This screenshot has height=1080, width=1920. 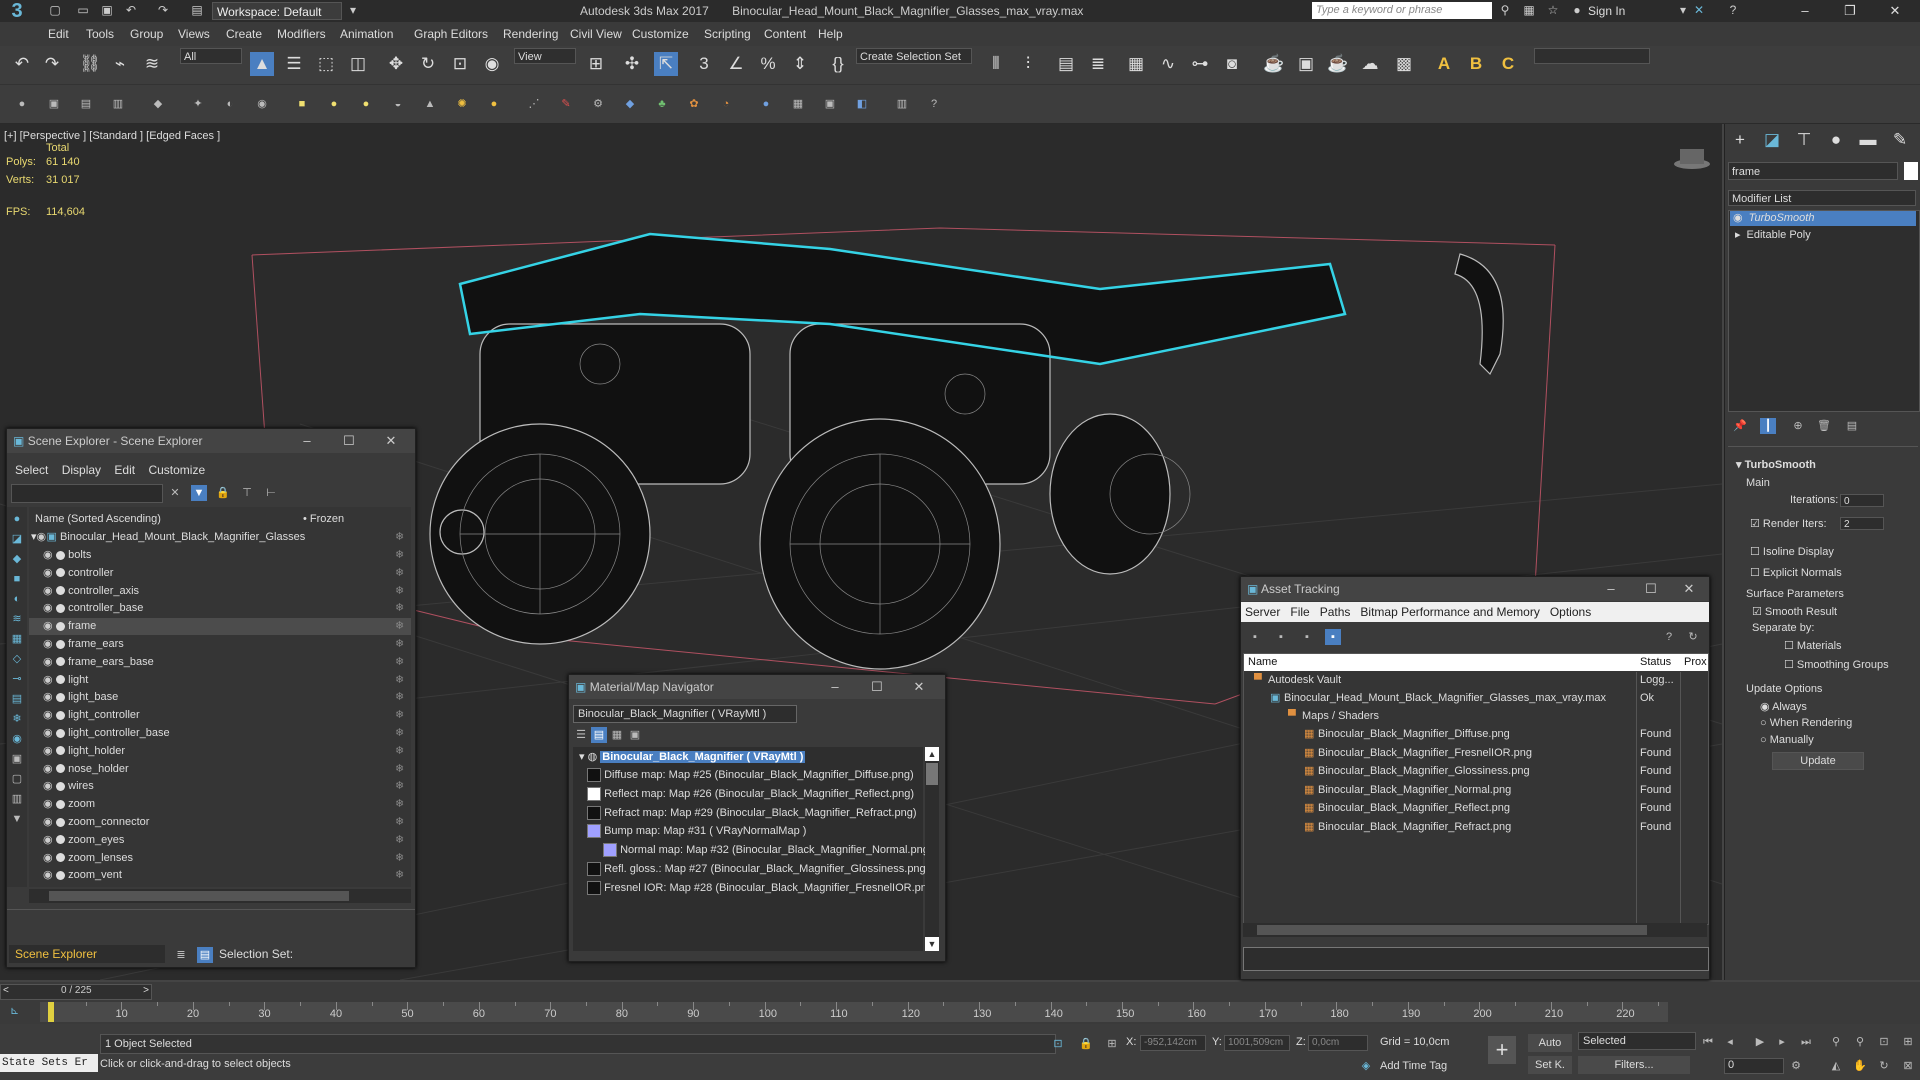 What do you see at coordinates (1168, 64) in the screenshot?
I see `curve-editor-icon: ∿` at bounding box center [1168, 64].